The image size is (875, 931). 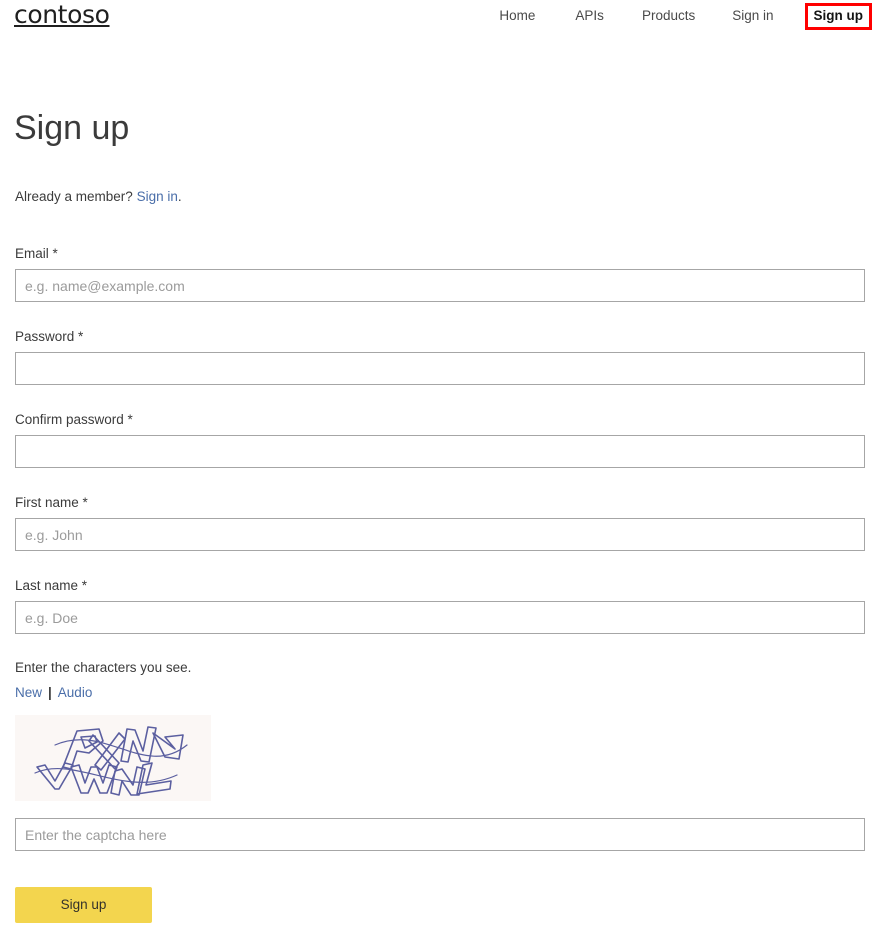 What do you see at coordinates (440, 285) in the screenshot?
I see `email-input` at bounding box center [440, 285].